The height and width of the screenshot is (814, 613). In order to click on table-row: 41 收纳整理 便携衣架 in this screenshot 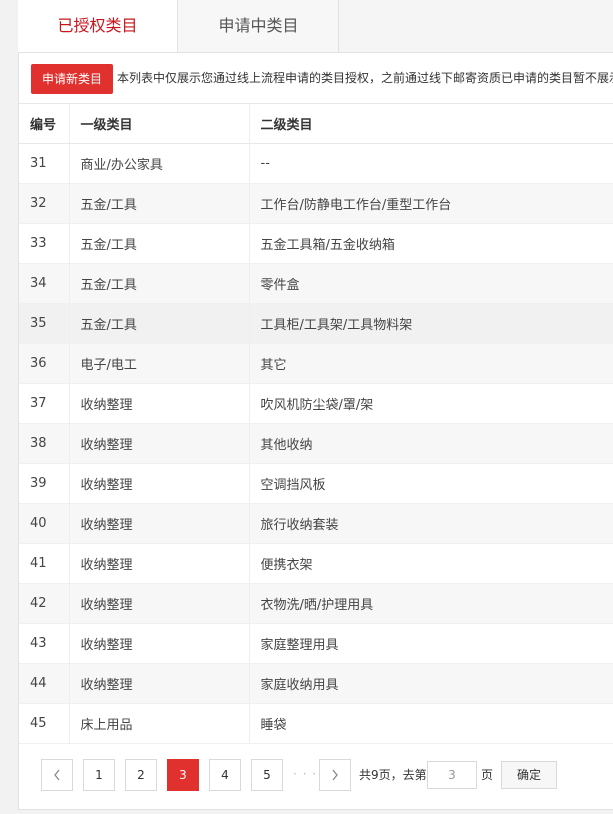, I will do `click(316, 563)`.